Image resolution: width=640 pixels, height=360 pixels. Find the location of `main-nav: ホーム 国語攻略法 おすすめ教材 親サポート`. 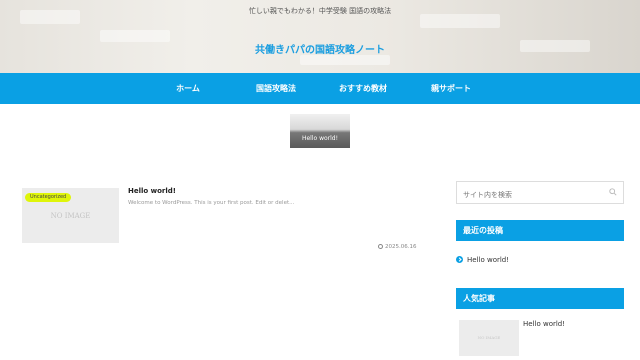

main-nav: ホーム 国語攻略法 おすすめ教材 親サポート is located at coordinates (320, 88).